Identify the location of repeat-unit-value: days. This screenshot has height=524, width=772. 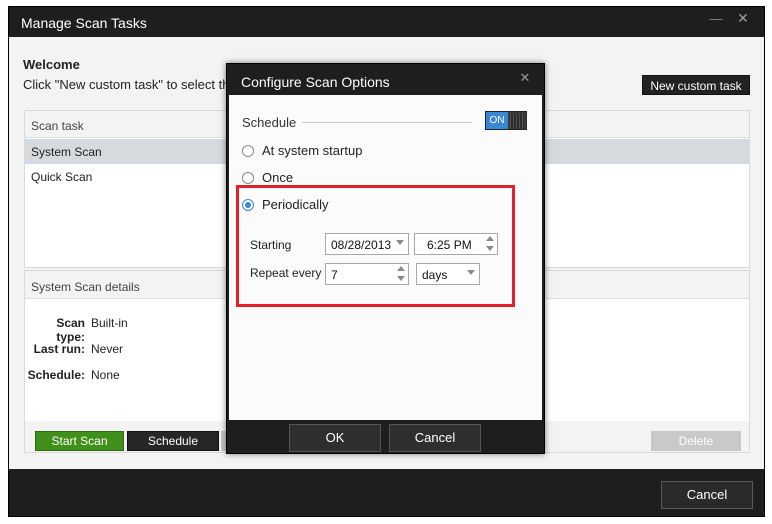
(435, 275).